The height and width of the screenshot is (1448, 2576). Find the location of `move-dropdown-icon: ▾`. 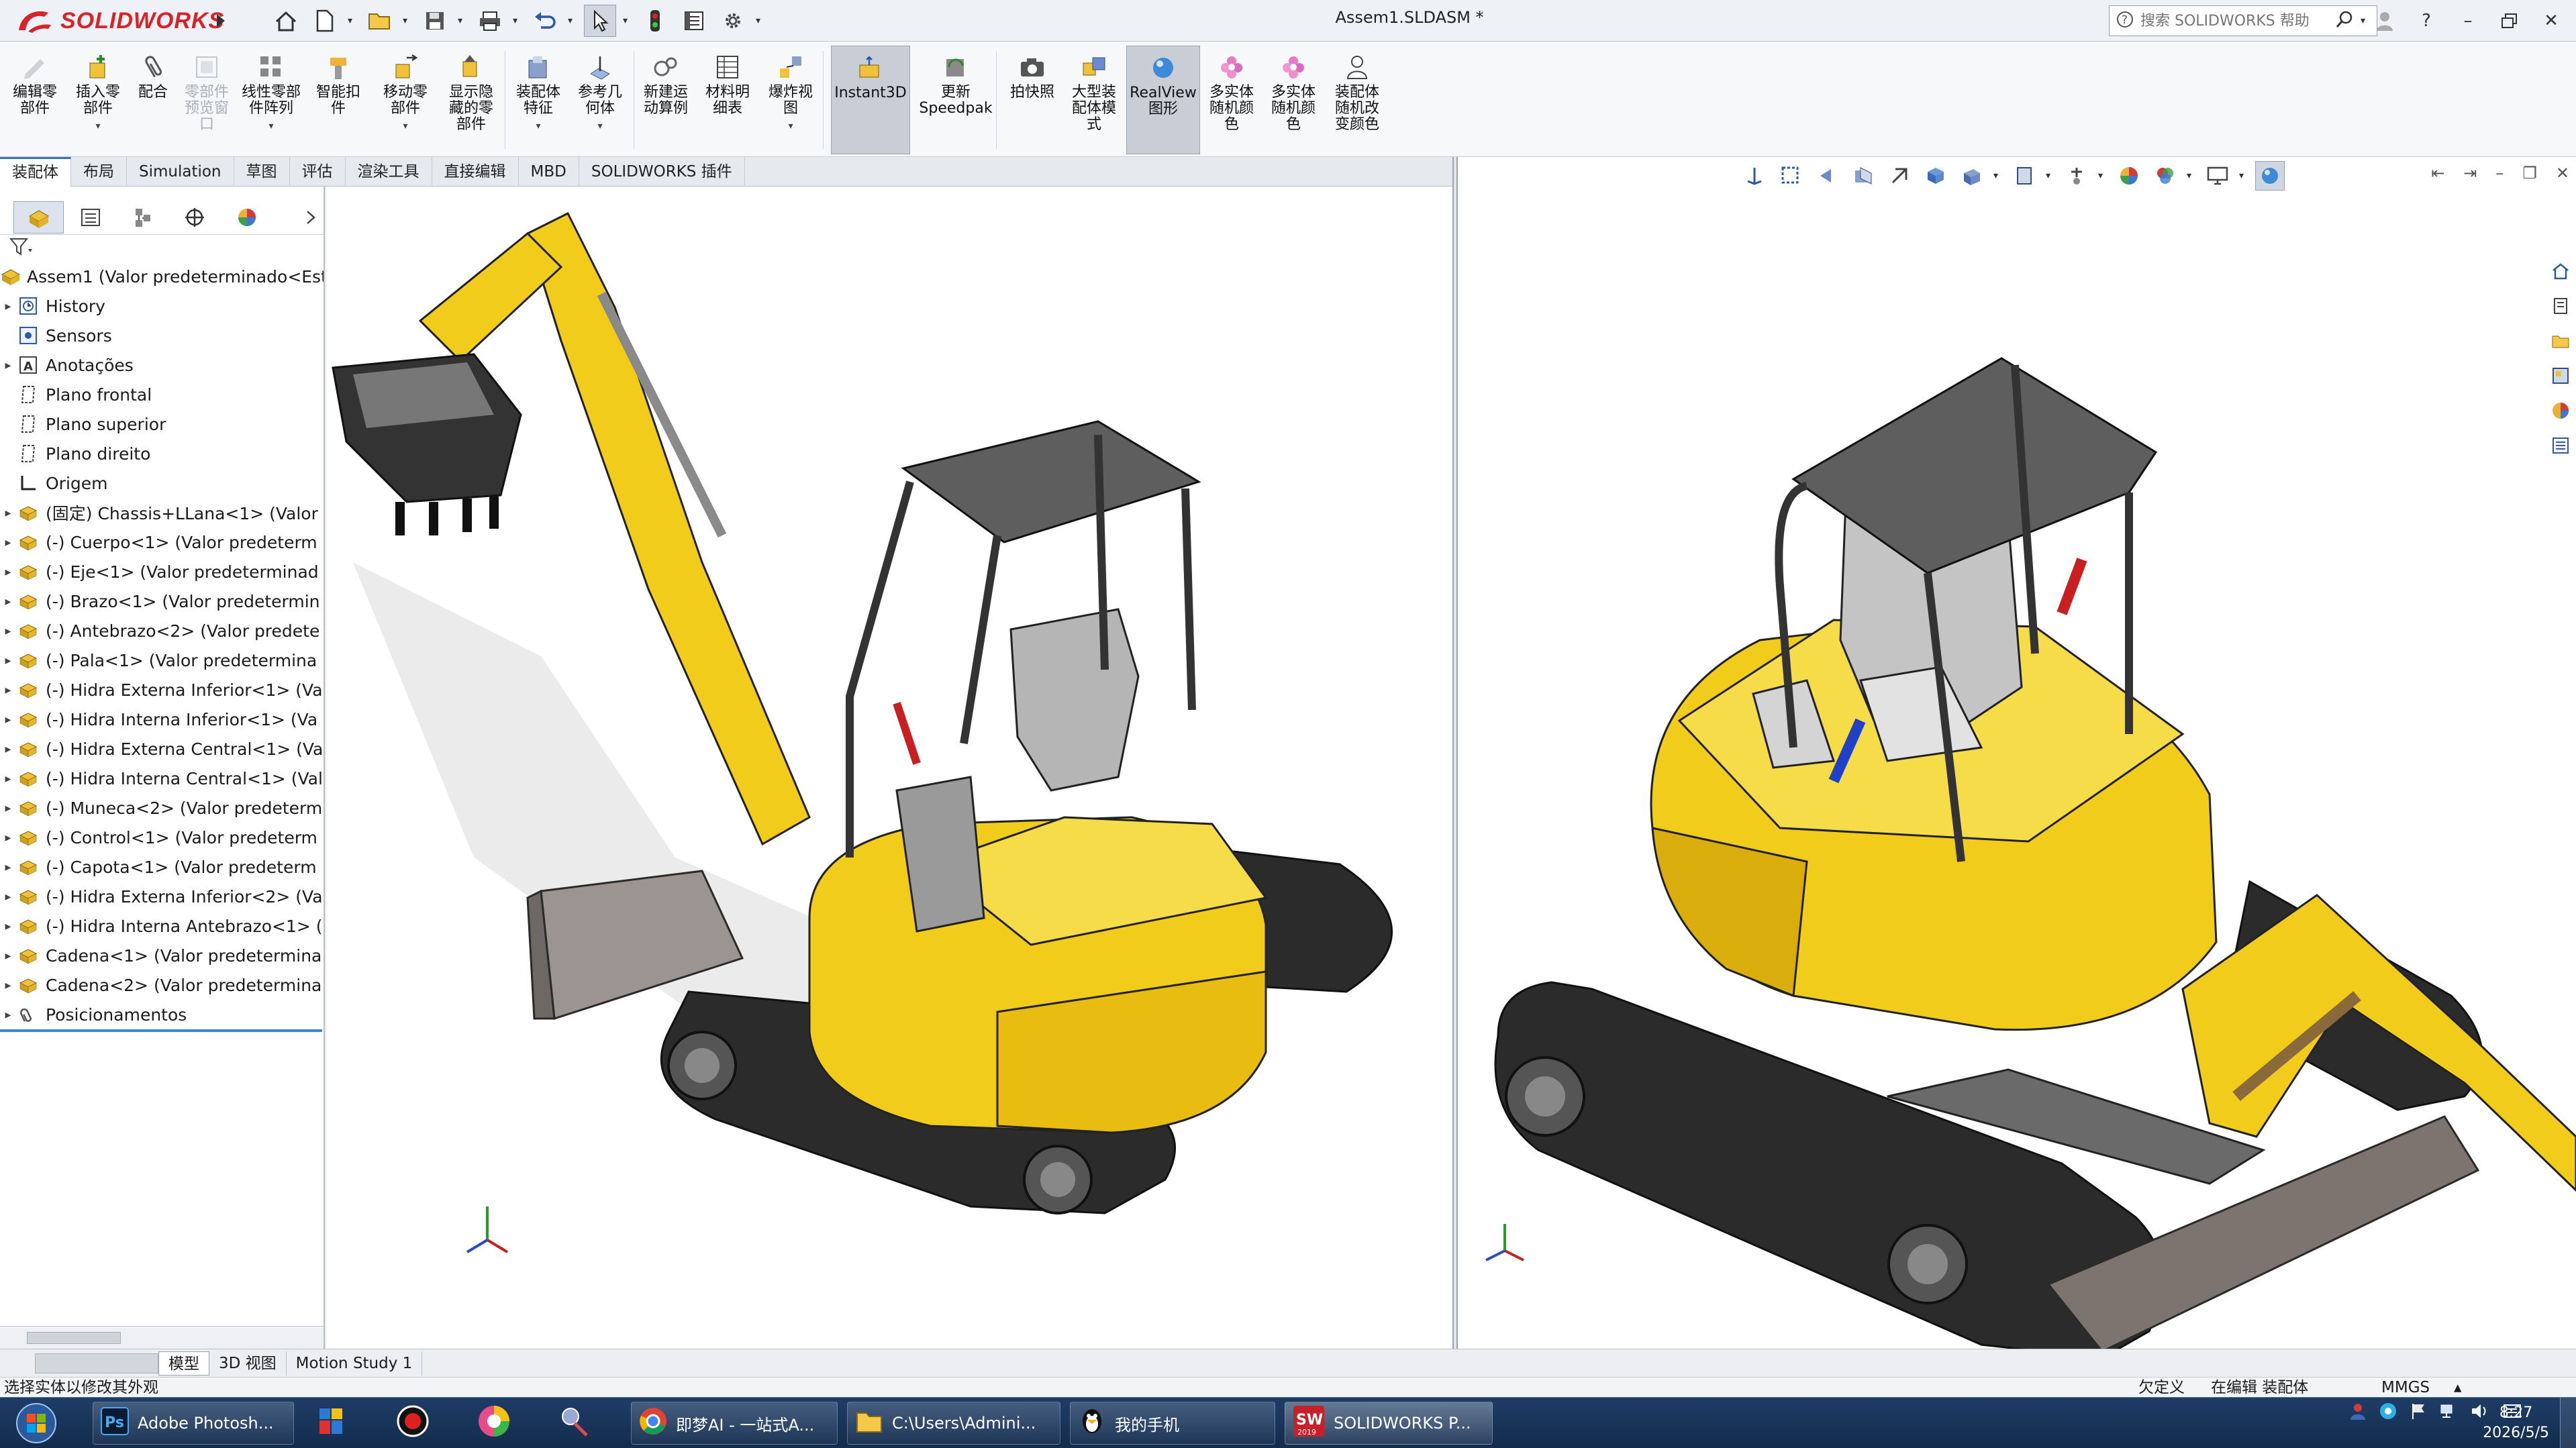

move-dropdown-icon: ▾ is located at coordinates (405, 126).